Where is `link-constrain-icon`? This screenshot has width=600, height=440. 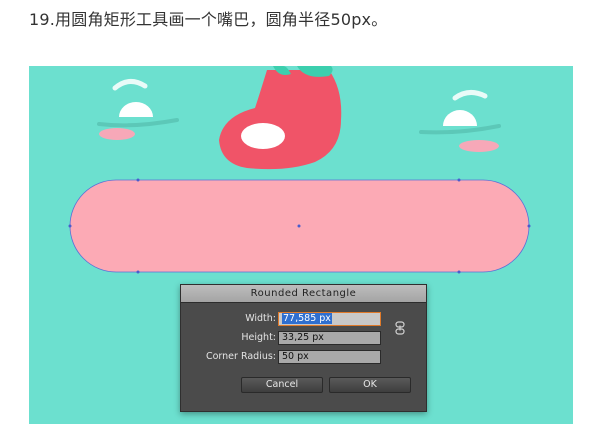 link-constrain-icon is located at coordinates (400, 328).